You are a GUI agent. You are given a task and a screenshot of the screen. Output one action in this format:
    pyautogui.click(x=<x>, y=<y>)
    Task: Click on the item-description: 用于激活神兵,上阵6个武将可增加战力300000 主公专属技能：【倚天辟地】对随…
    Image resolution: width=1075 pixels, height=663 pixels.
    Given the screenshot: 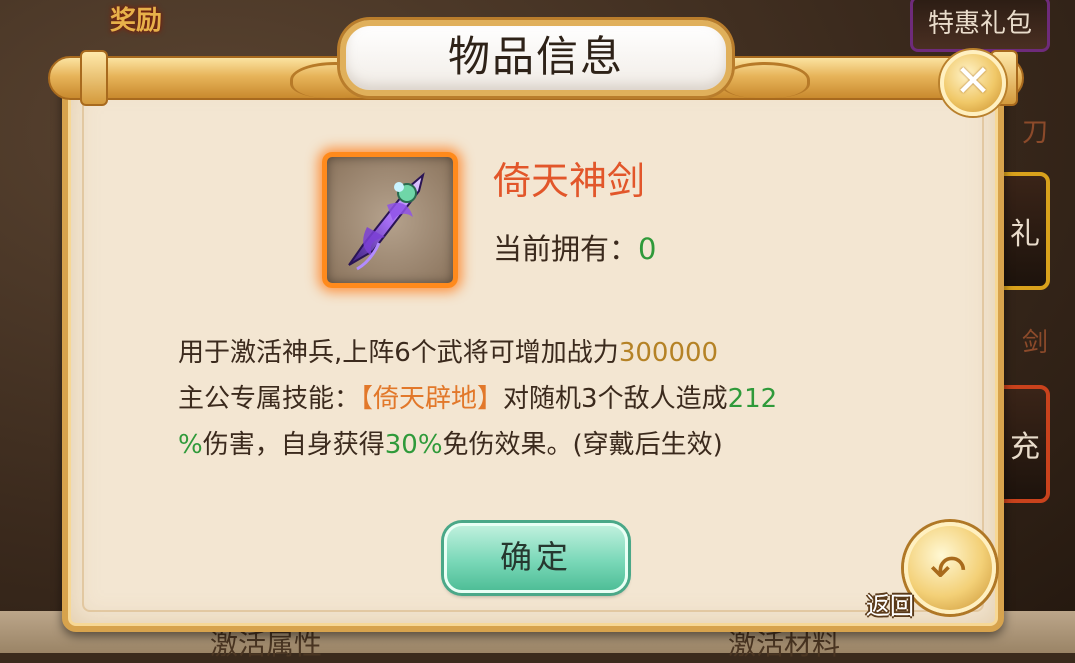 What is the action you would take?
    pyautogui.click(x=538, y=399)
    